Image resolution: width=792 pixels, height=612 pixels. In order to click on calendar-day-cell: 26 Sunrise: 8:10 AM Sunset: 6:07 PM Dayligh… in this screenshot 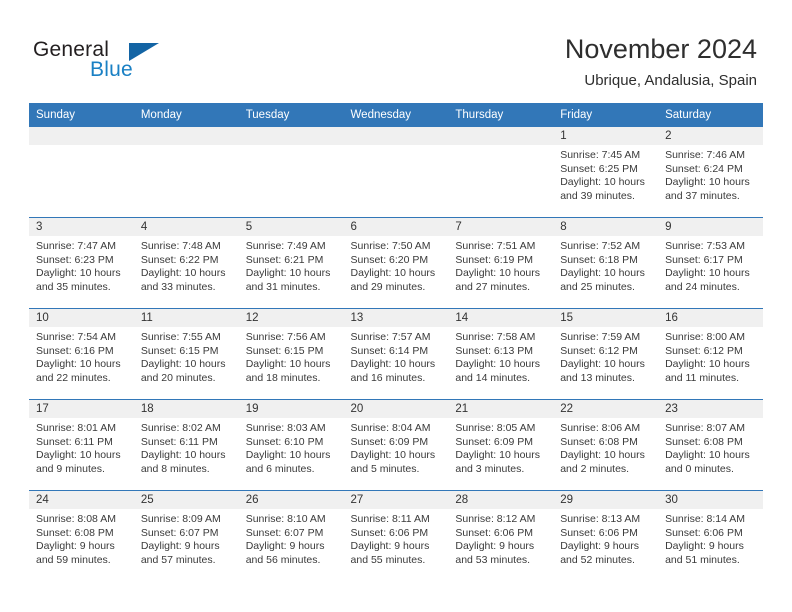, I will do `click(291, 535)`.